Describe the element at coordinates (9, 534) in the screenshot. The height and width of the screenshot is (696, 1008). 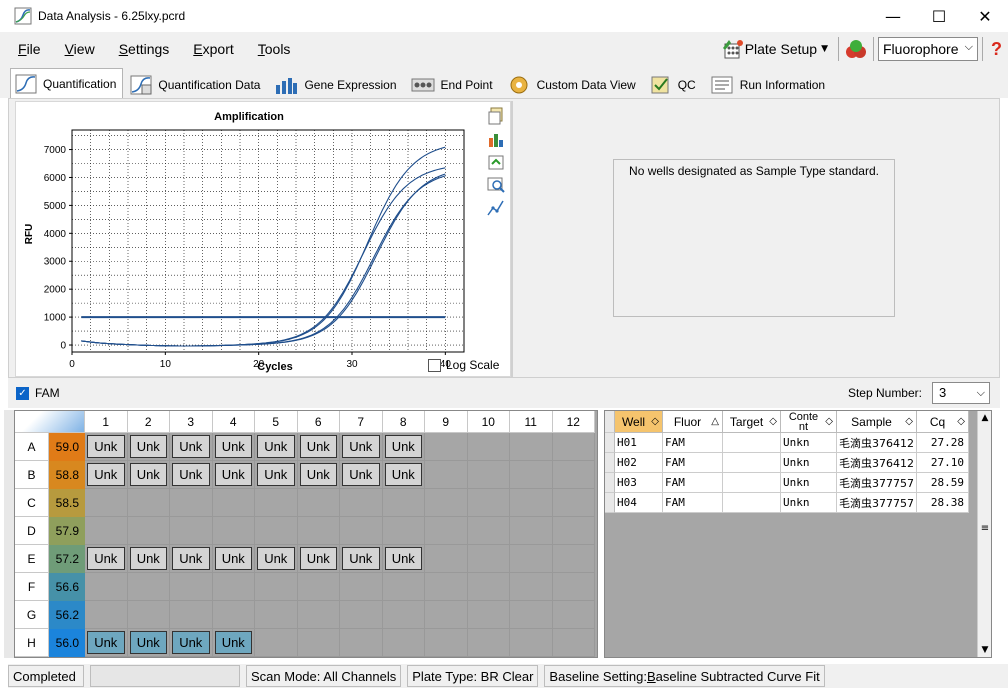
I see `plate-splitter` at that location.